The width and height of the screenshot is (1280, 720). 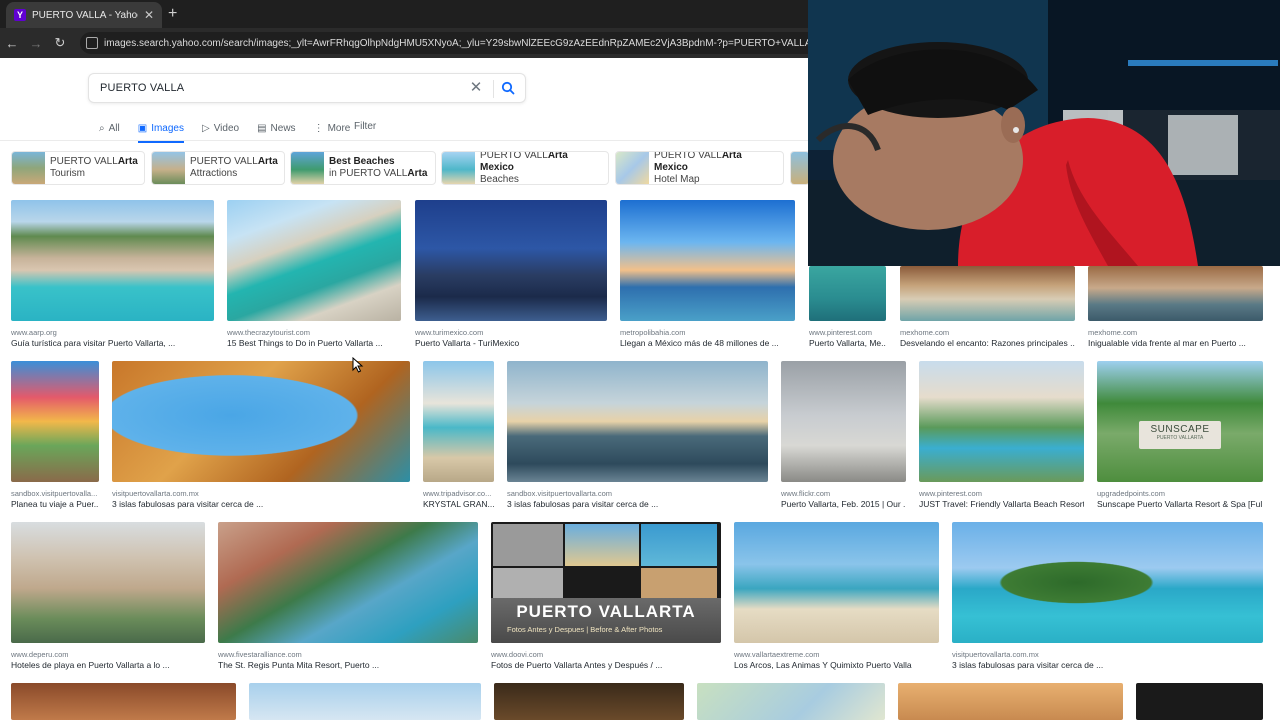 I want to click on result-source: www.deperu.com, so click(x=40, y=654).